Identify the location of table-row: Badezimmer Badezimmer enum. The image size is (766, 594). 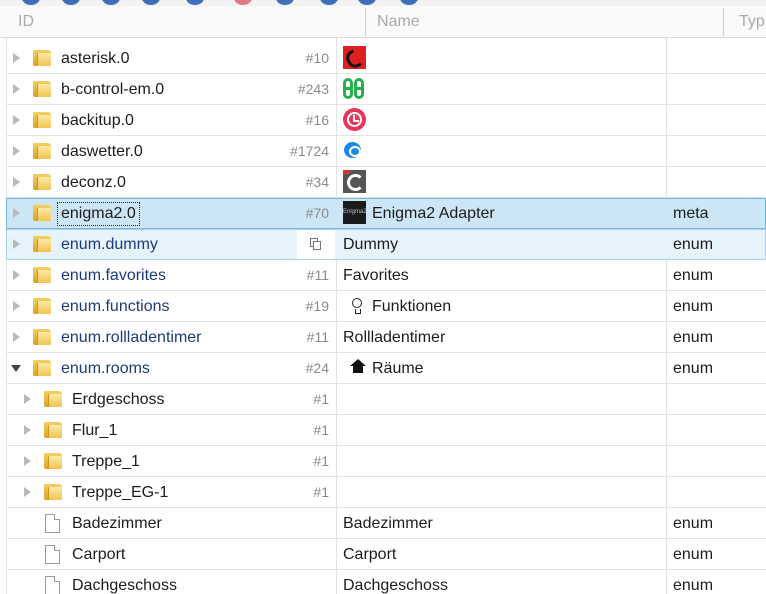
(386, 523).